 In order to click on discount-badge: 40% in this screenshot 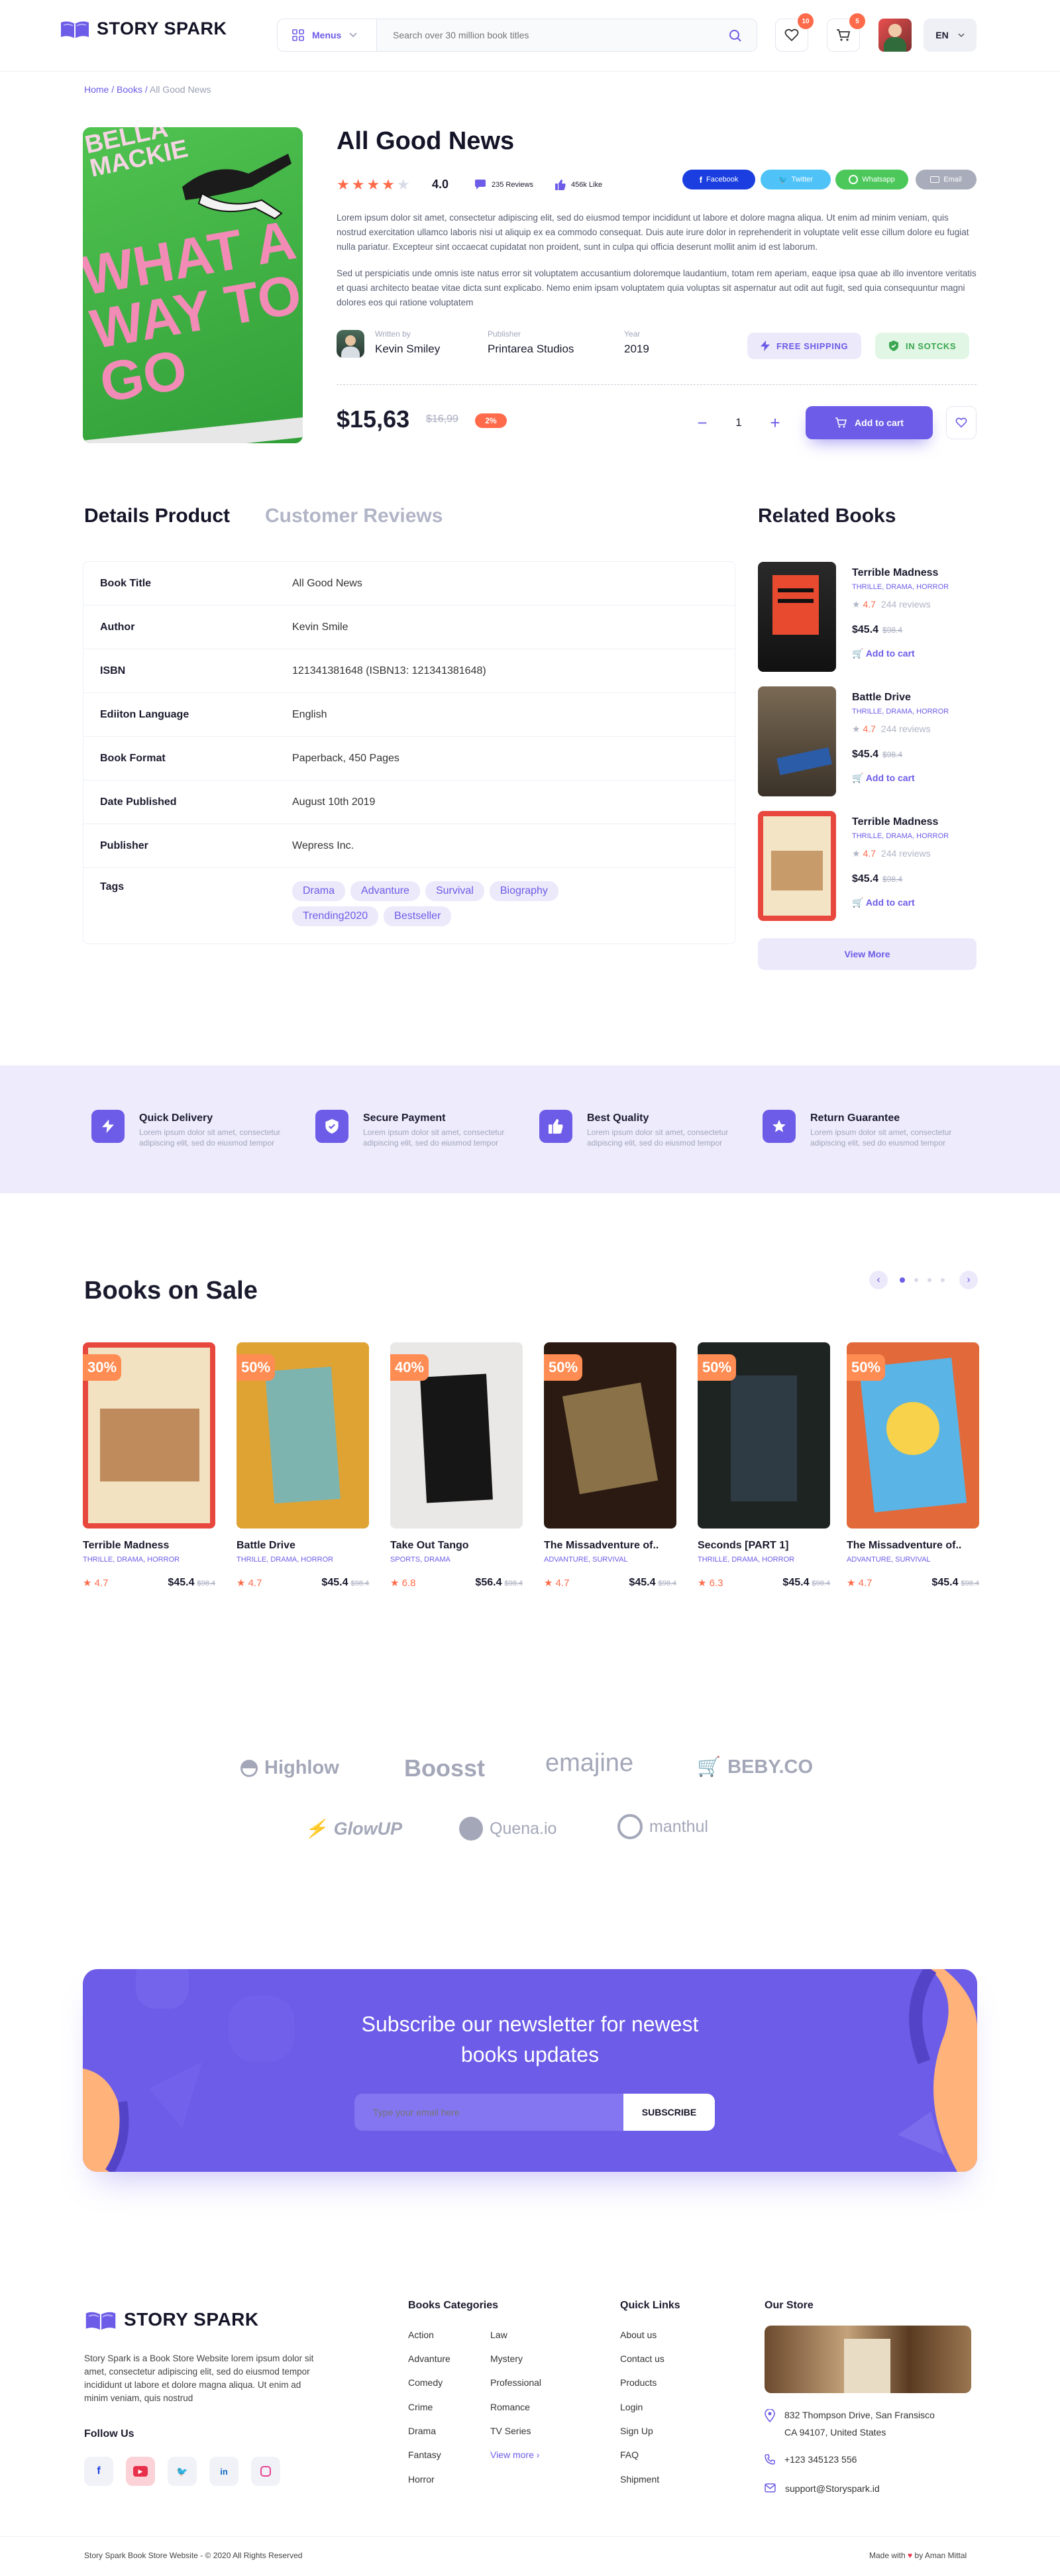, I will do `click(409, 1367)`.